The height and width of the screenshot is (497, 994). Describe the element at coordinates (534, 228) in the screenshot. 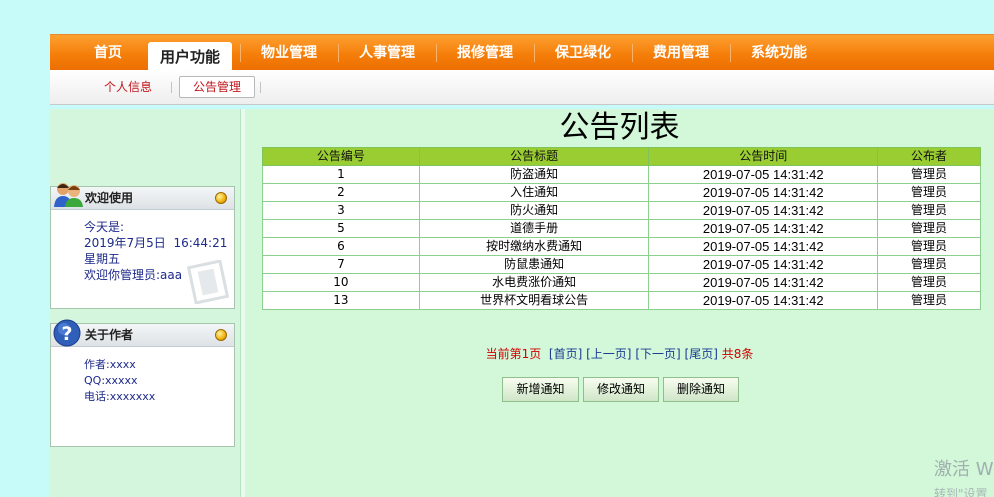

I see `cell-title: 道德手册` at that location.